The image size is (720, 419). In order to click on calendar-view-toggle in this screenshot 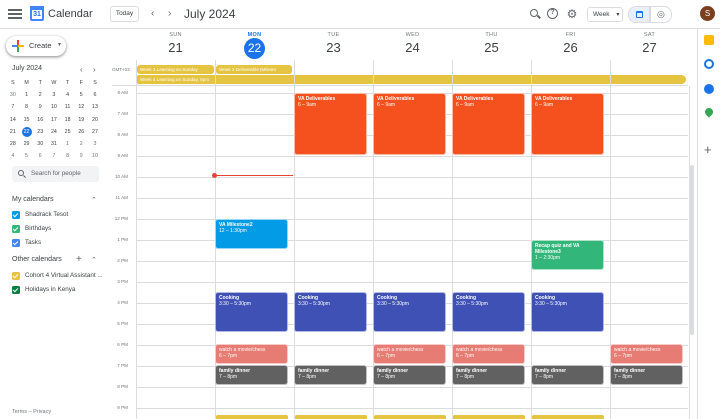, I will do `click(639, 14)`.